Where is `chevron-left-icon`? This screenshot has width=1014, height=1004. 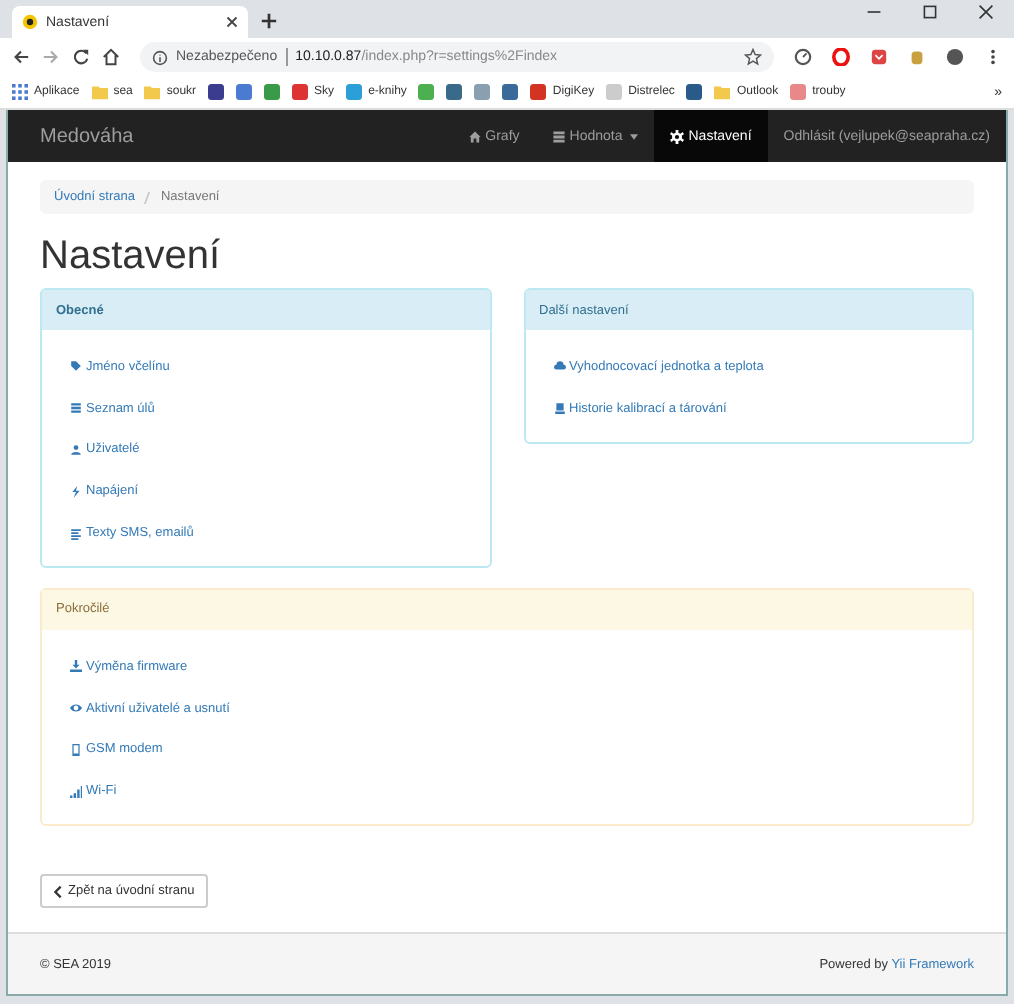
chevron-left-icon is located at coordinates (58, 891).